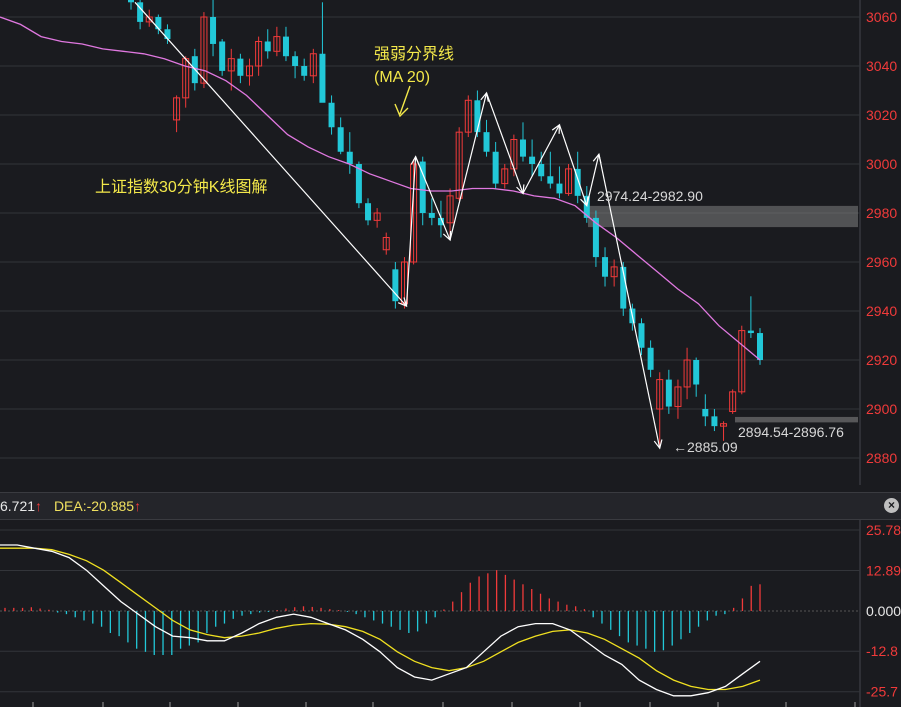  Describe the element at coordinates (650, 196) in the screenshot. I see `resistance-zone-label: 2974.24-2982.90` at that location.